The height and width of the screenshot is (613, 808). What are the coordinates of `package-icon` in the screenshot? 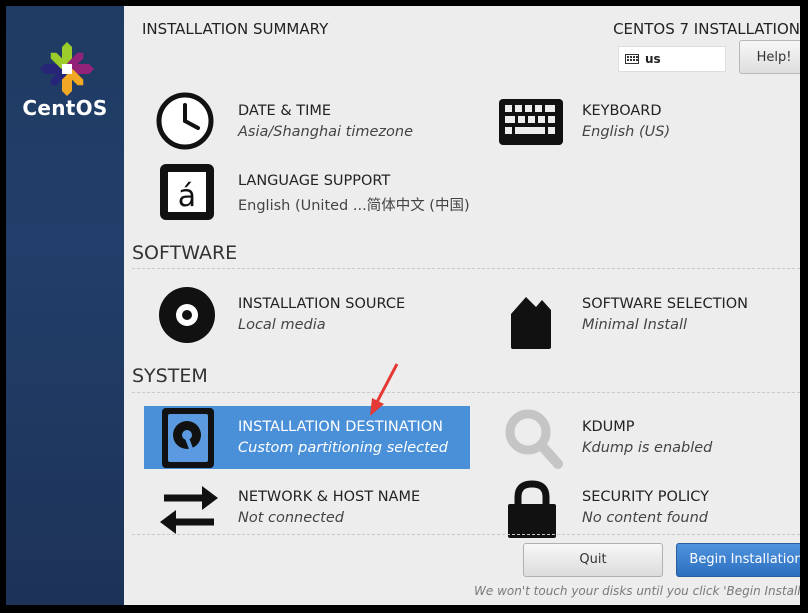 It's located at (531, 323).